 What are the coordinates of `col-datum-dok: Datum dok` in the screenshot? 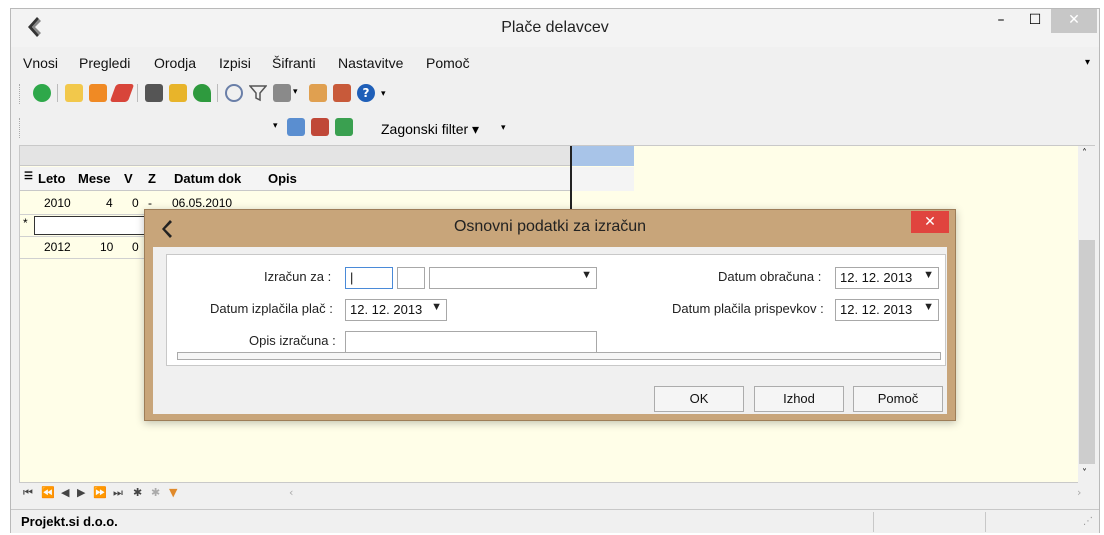 It's located at (207, 178).